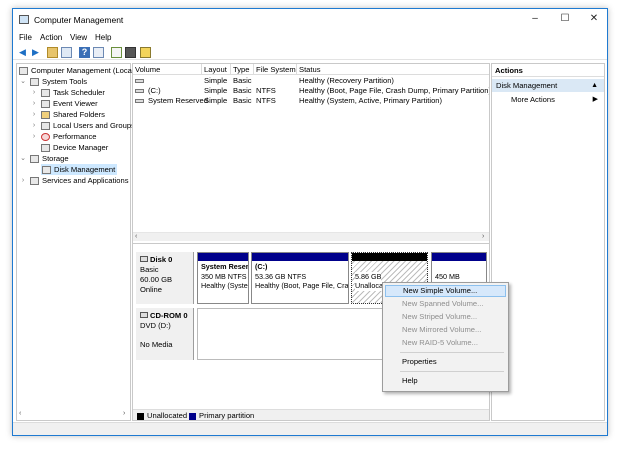  What do you see at coordinates (548, 70) in the screenshot?
I see `actions-header: Actions` at bounding box center [548, 70].